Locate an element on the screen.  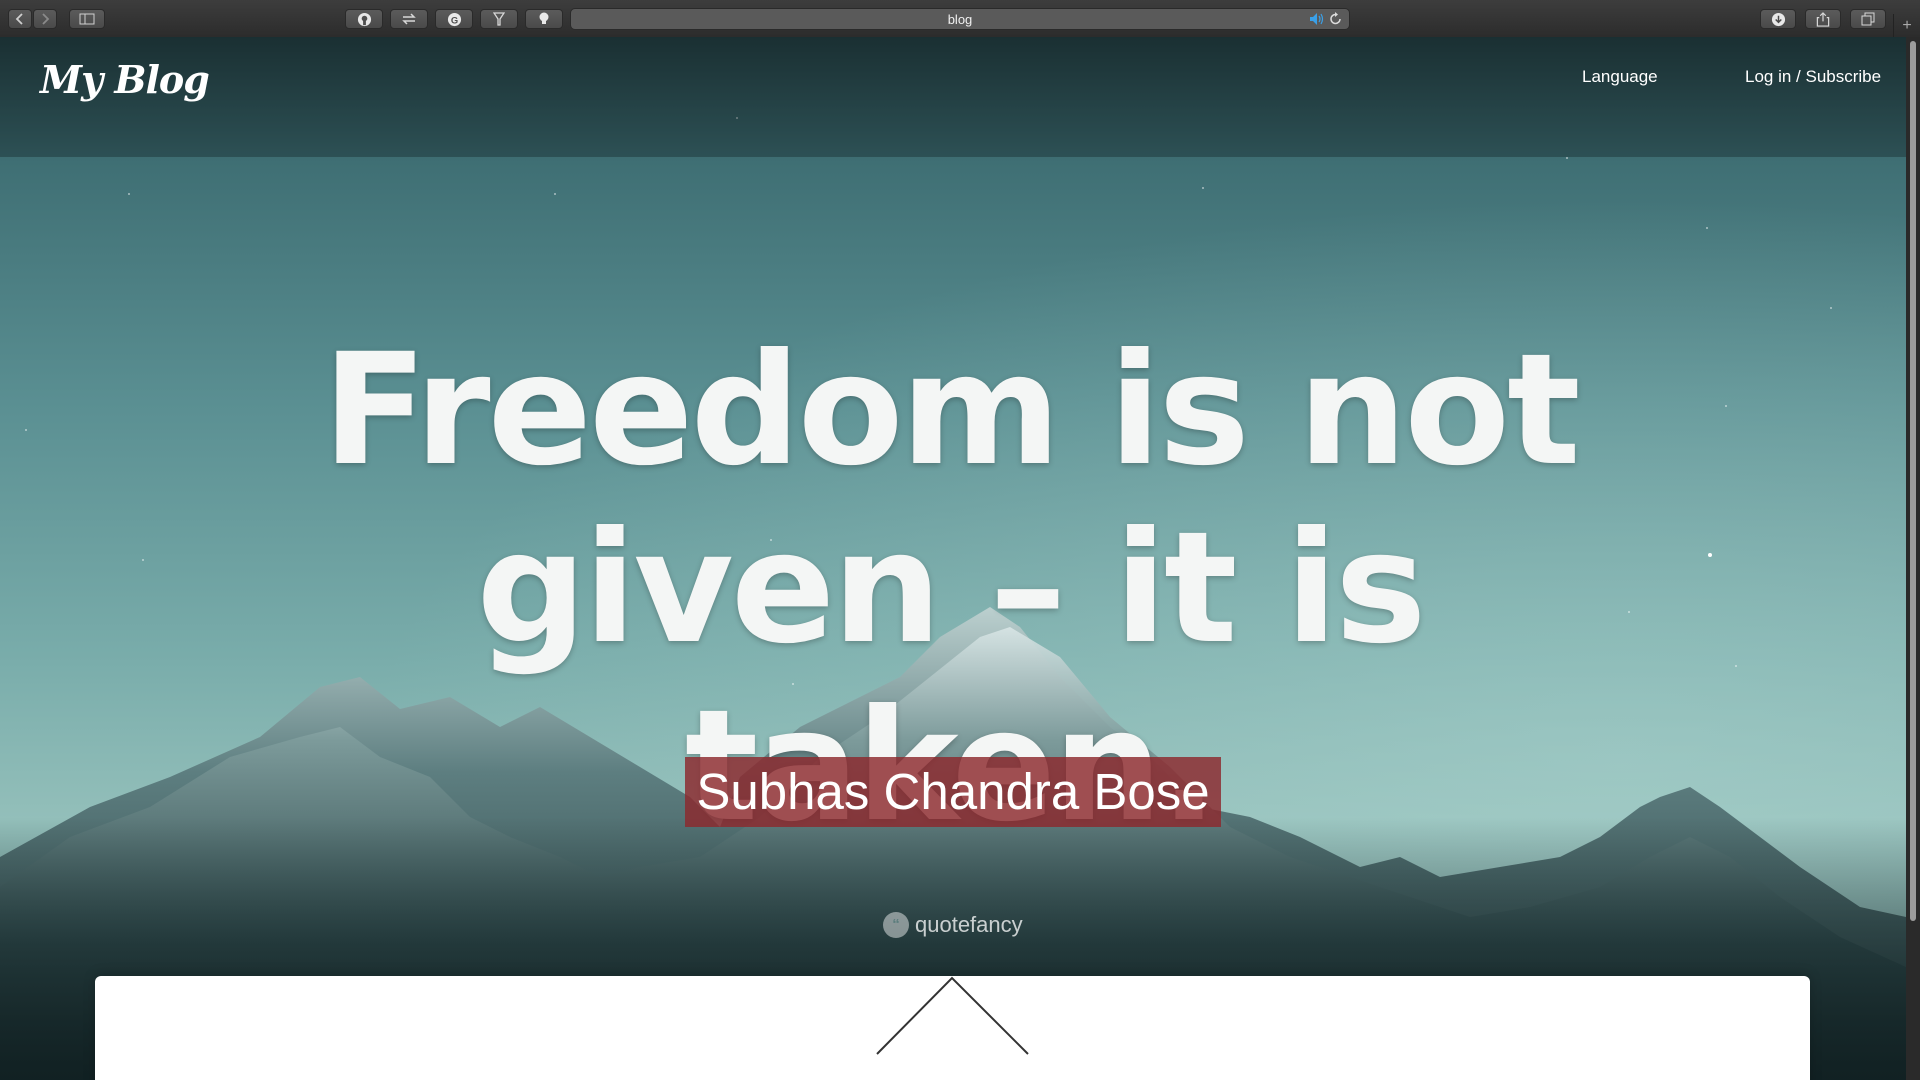
svg-text: G is located at coordinates (453, 20).